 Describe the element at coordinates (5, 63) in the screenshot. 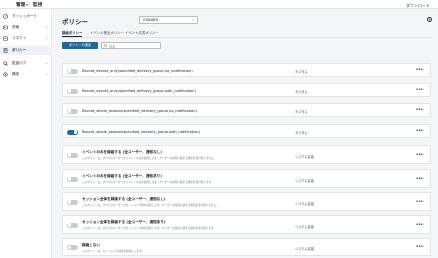

I see `audit-icon` at that location.